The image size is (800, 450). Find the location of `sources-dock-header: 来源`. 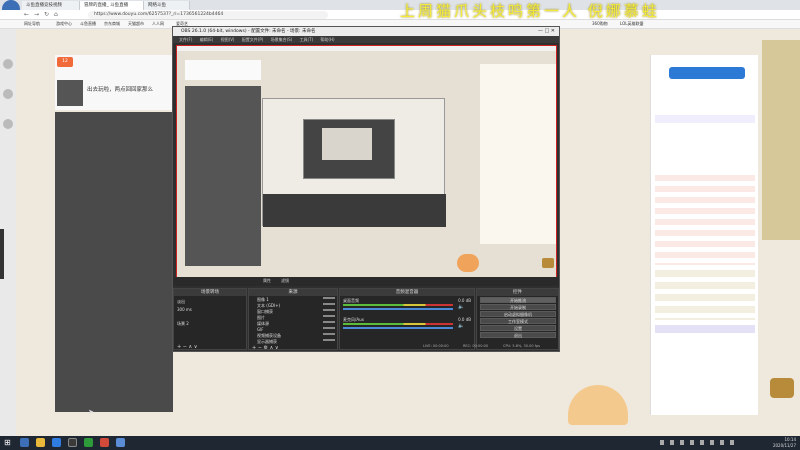

sources-dock-header: 来源 is located at coordinates (293, 292).